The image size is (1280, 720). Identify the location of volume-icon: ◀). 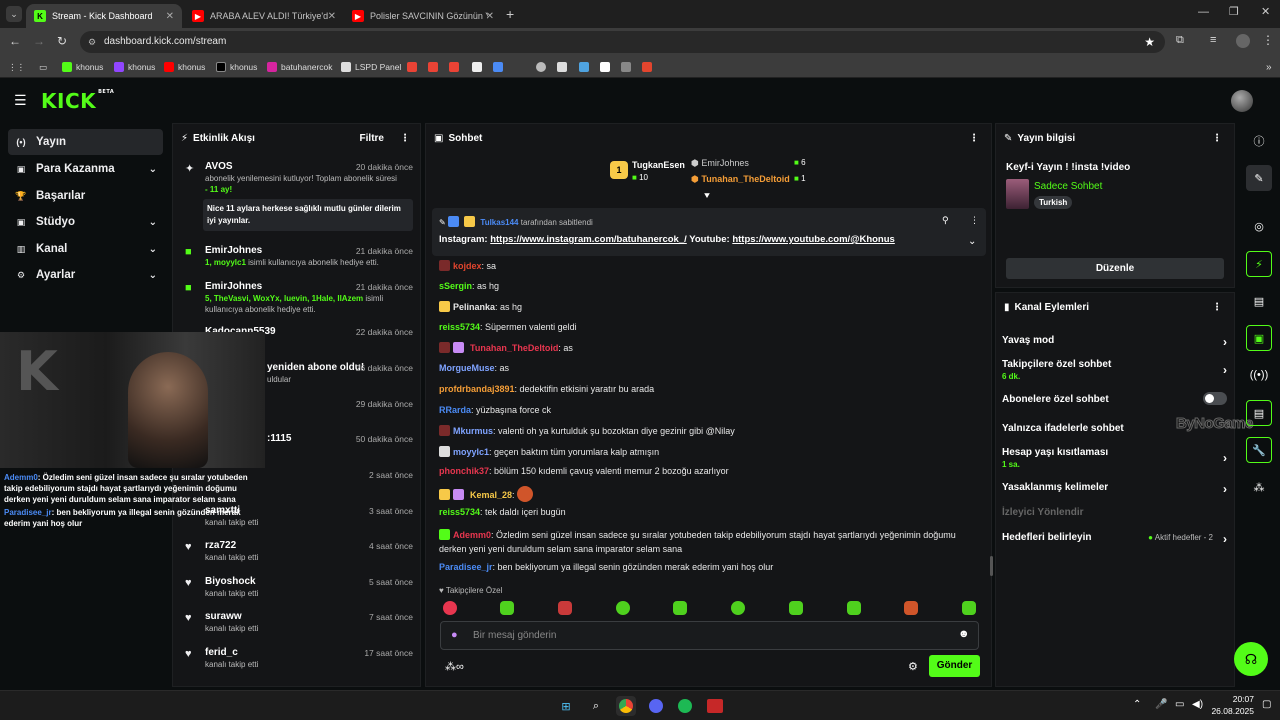
(1197, 704).